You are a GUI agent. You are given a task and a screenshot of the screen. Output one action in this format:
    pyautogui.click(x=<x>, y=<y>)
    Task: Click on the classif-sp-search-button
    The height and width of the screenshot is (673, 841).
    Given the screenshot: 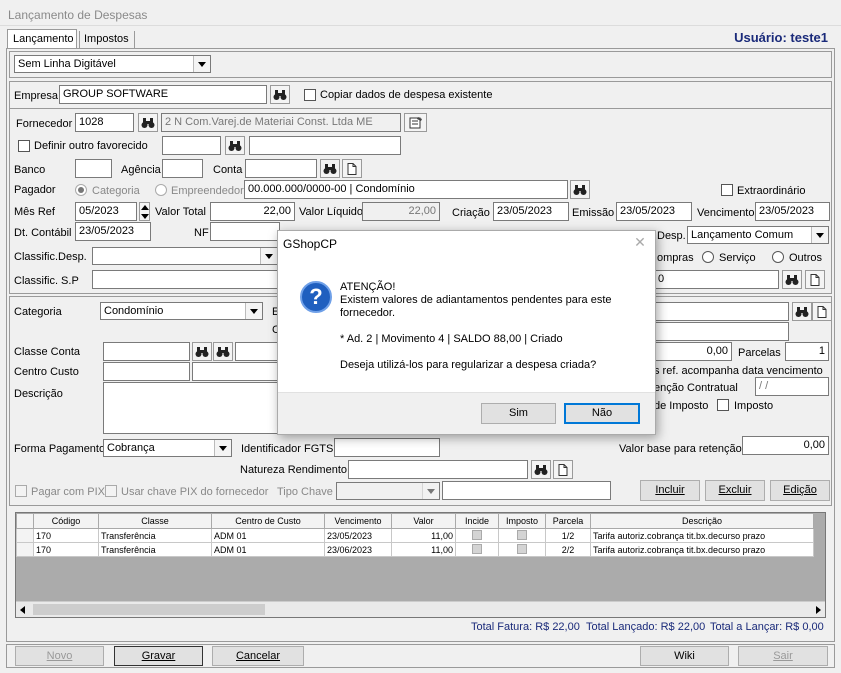 What is the action you would take?
    pyautogui.click(x=792, y=279)
    